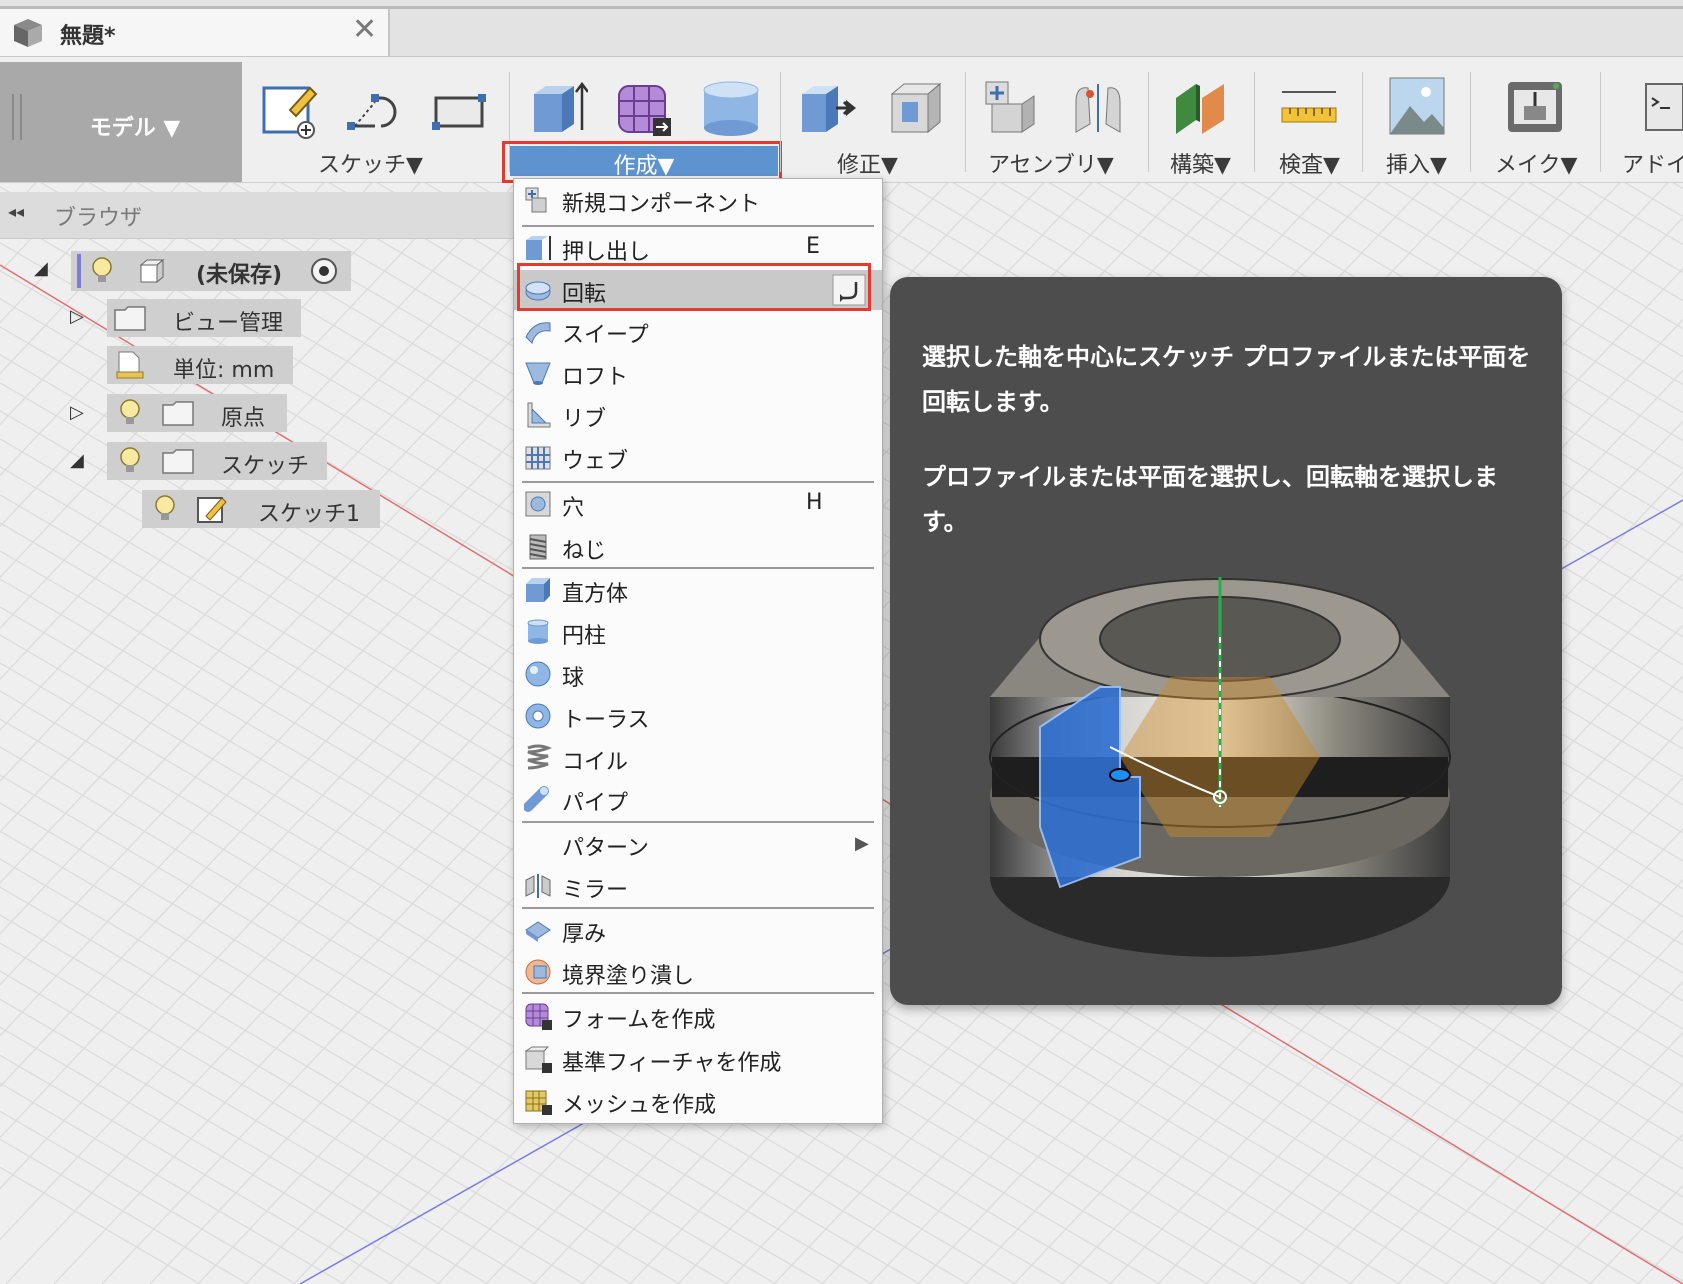 This screenshot has width=1683, height=1284. Describe the element at coordinates (1663, 110) in the screenshot. I see `scripts-icon` at that location.